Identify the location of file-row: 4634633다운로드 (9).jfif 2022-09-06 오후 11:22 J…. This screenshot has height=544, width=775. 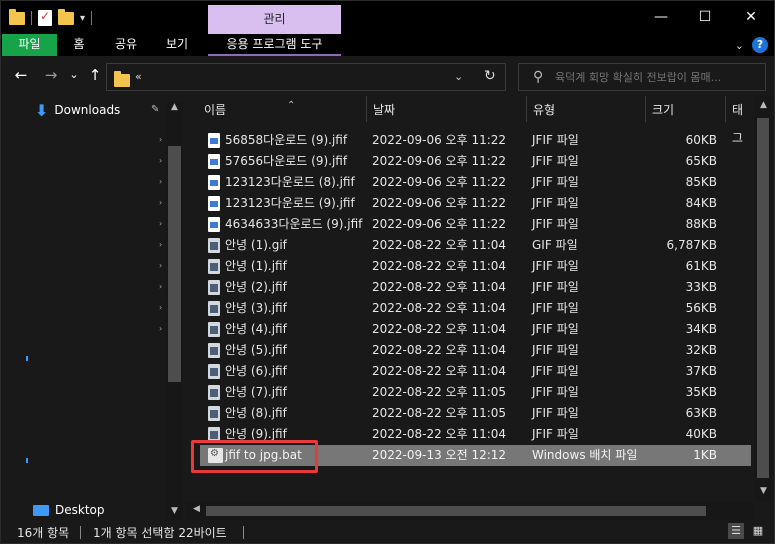
(475, 224).